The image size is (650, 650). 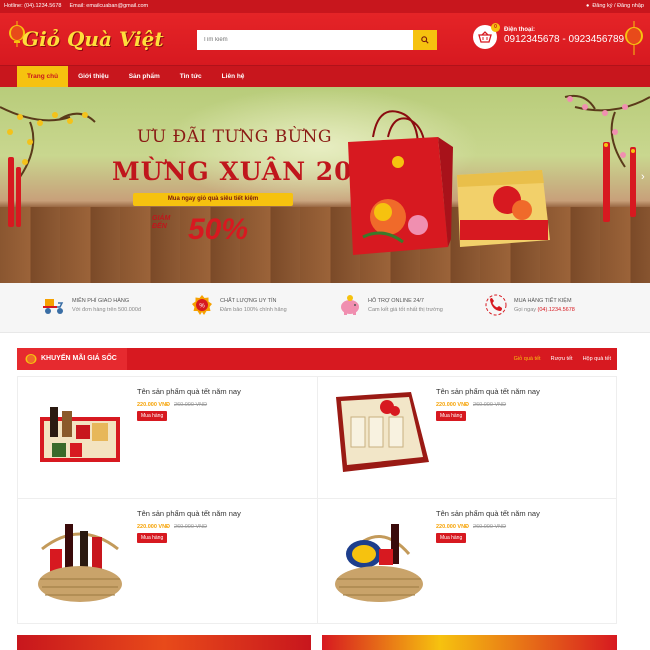 What do you see at coordinates (469, 642) in the screenshot?
I see `bottom-banner-right` at bounding box center [469, 642].